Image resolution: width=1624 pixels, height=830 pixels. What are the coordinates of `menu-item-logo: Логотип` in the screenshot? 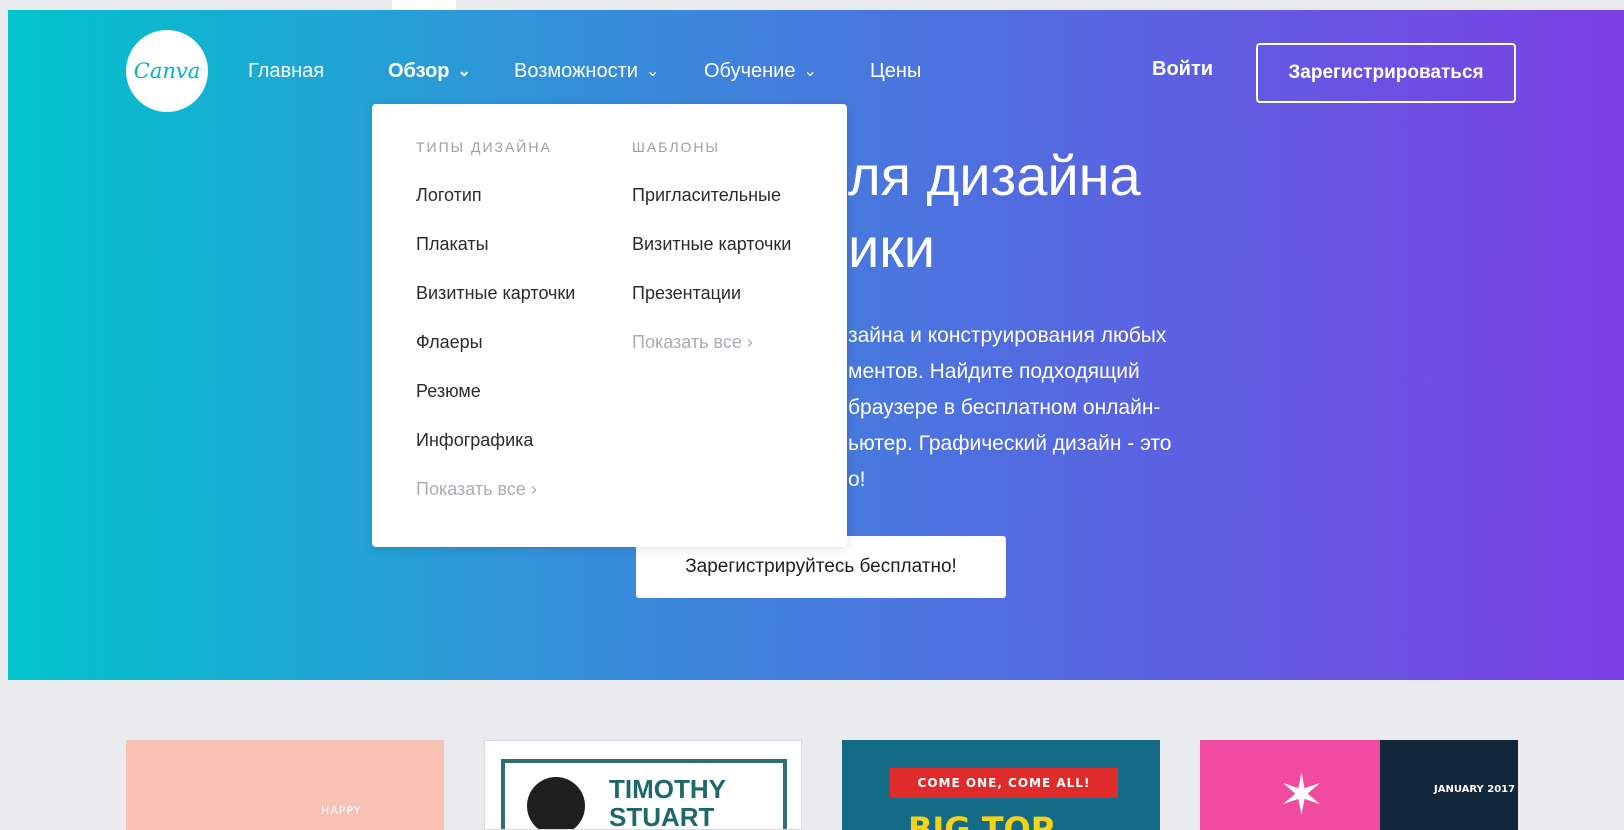 It's located at (516, 195).